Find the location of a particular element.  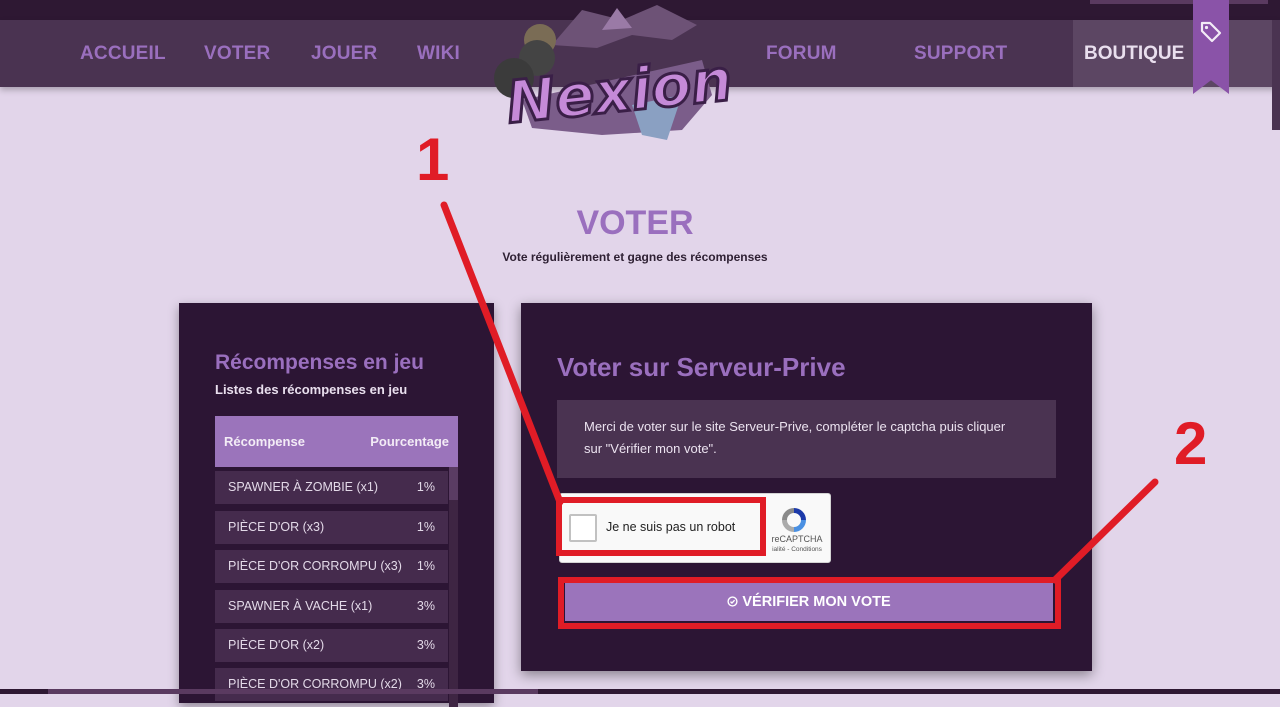

page-title: VOTER is located at coordinates (635, 223).